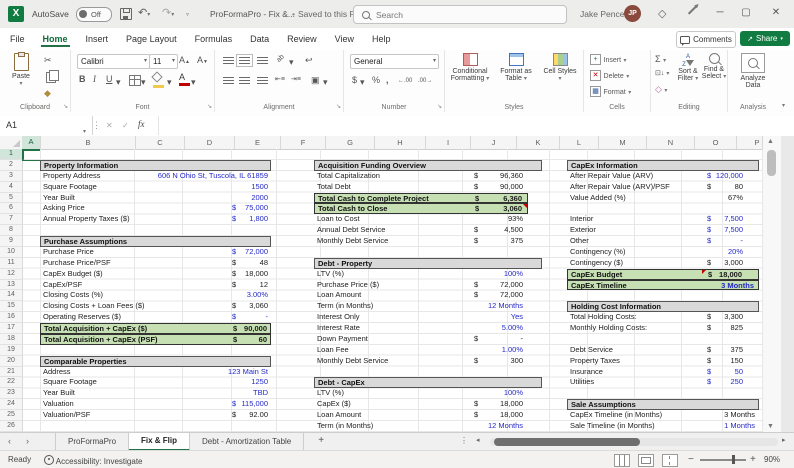  I want to click on wrap-text-icon: ↩, so click(309, 60).